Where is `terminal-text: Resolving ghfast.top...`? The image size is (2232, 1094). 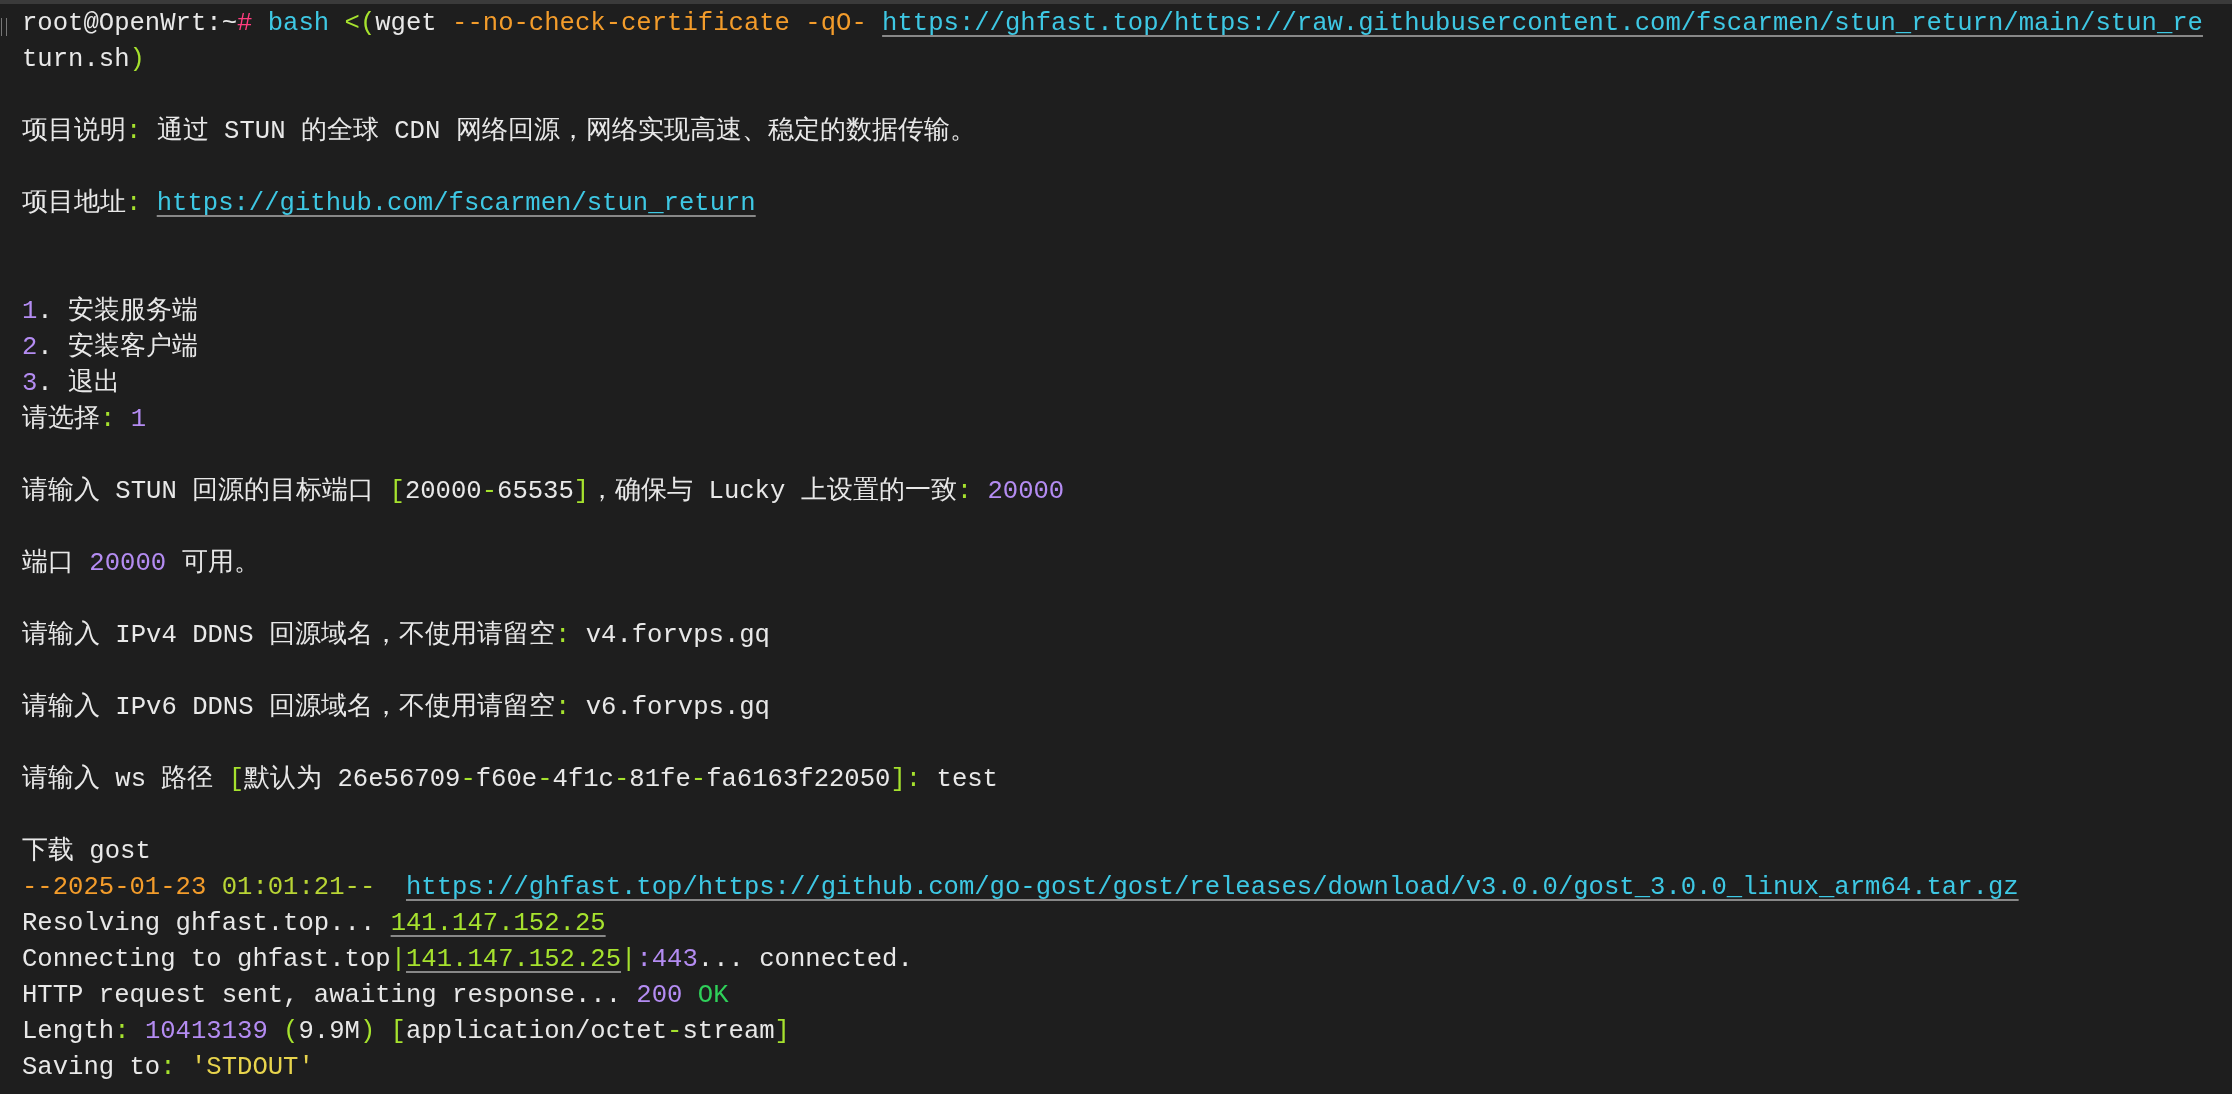 terminal-text: Resolving ghfast.top... is located at coordinates (199, 924).